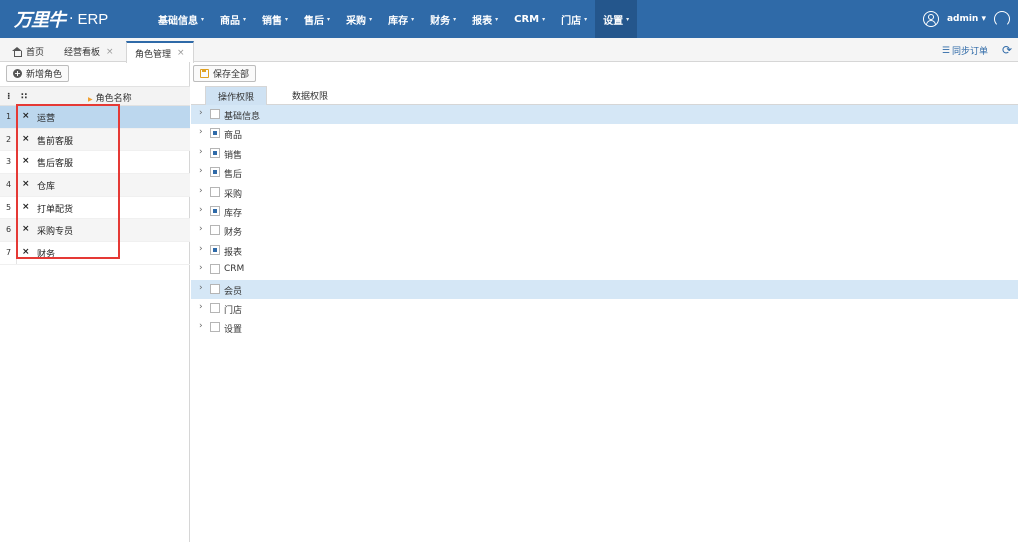  I want to click on app-logo: 万里牛 · ERP, so click(61, 19).